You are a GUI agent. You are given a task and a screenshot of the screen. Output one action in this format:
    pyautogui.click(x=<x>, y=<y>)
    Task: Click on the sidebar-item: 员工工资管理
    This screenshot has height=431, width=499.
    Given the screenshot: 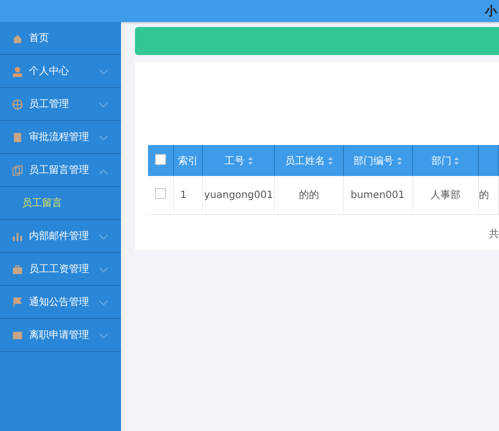 What is the action you would take?
    pyautogui.click(x=60, y=269)
    